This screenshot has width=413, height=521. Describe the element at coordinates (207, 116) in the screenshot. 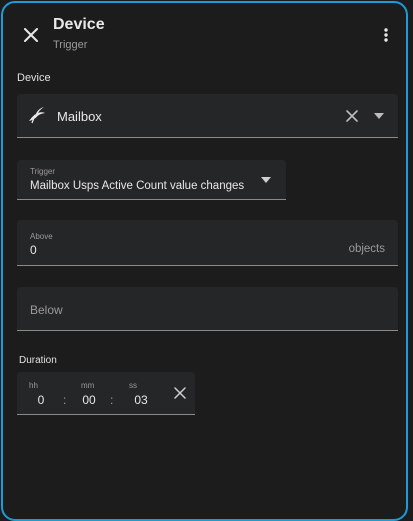

I see `device-picker: Mailbox` at that location.